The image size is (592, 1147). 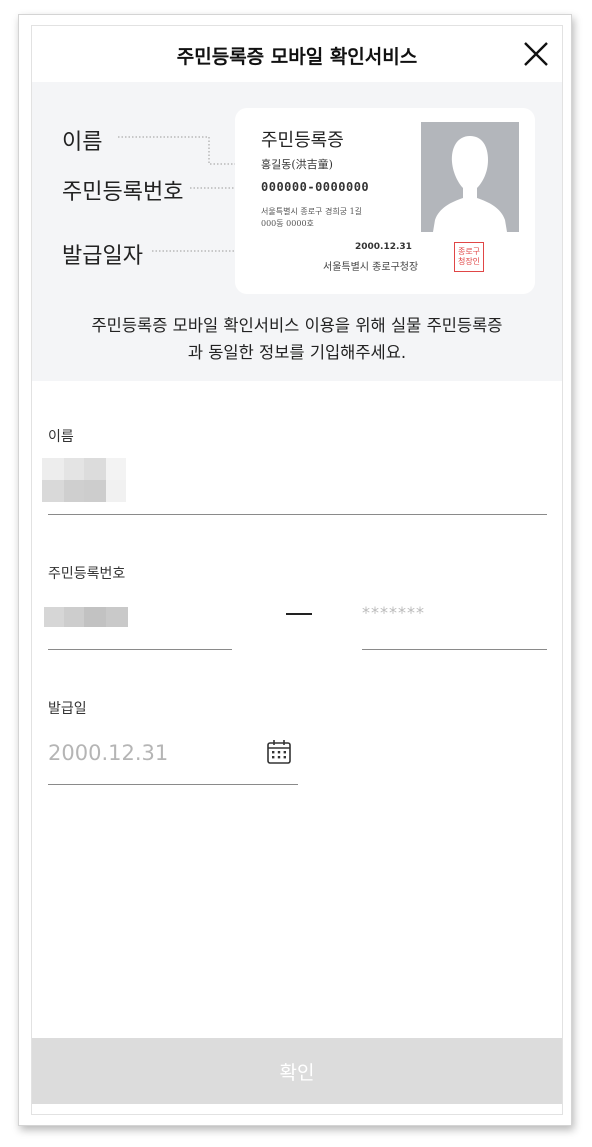 What do you see at coordinates (297, 352) in the screenshot?
I see `guide-description-line2: 과 동일한 정보를 기입해주세요.` at bounding box center [297, 352].